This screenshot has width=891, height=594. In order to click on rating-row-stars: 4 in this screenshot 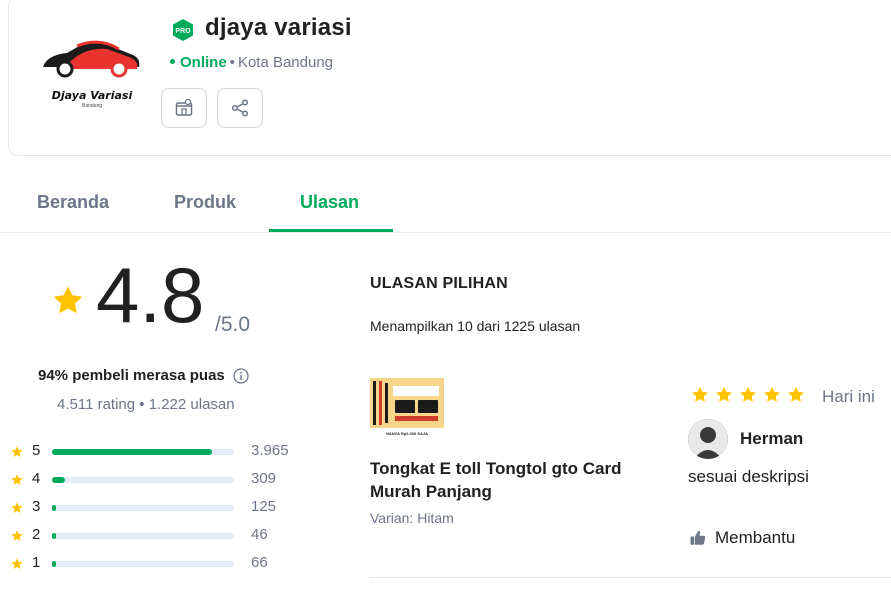, I will do `click(36, 478)`.